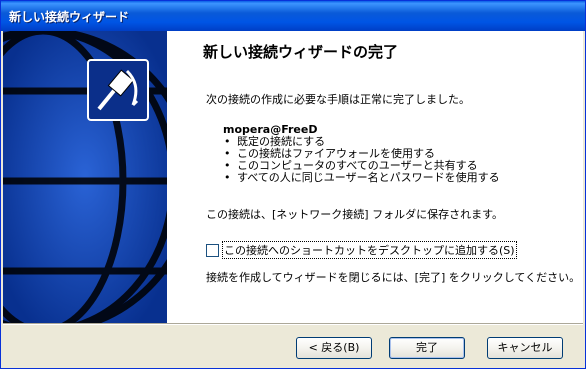 This screenshot has width=586, height=369. What do you see at coordinates (69, 17) in the screenshot?
I see `window-title: 新しい接続ウィザード` at bounding box center [69, 17].